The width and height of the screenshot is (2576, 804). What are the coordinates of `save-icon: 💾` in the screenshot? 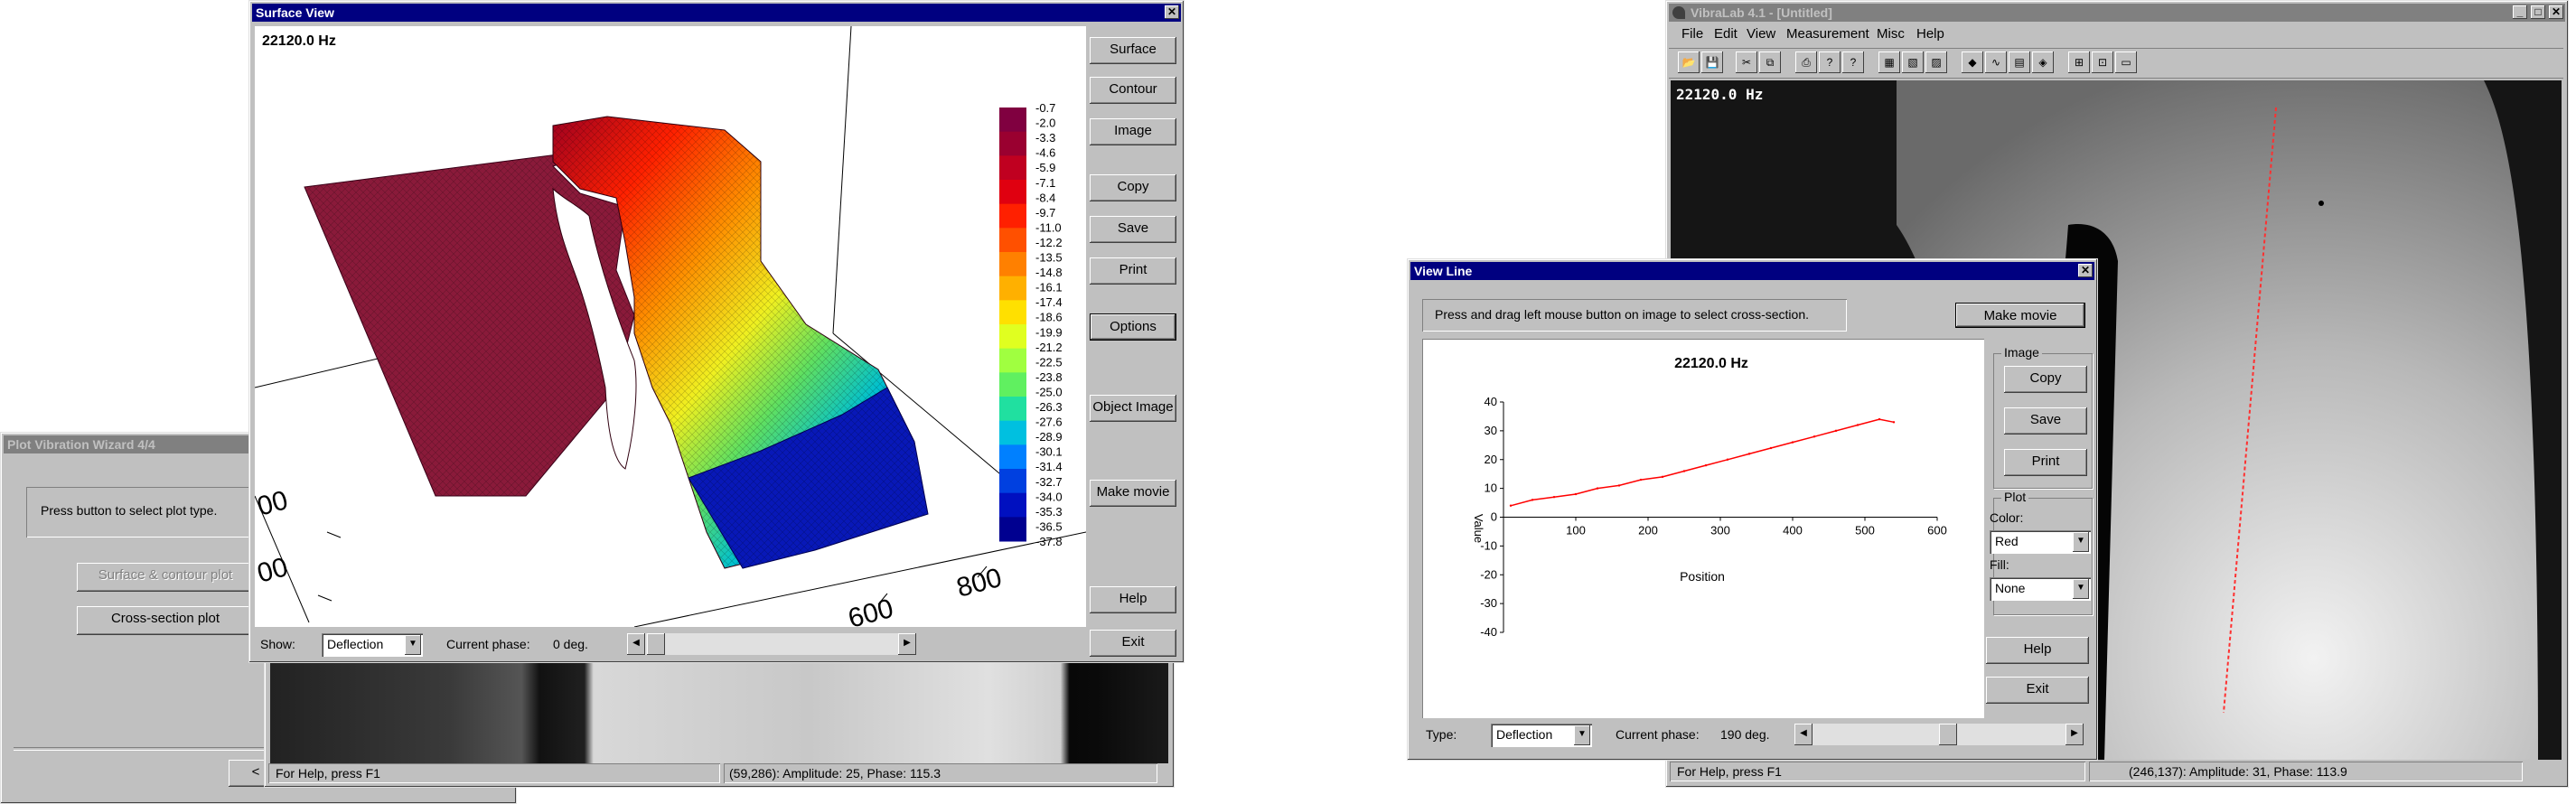 It's located at (1712, 62).